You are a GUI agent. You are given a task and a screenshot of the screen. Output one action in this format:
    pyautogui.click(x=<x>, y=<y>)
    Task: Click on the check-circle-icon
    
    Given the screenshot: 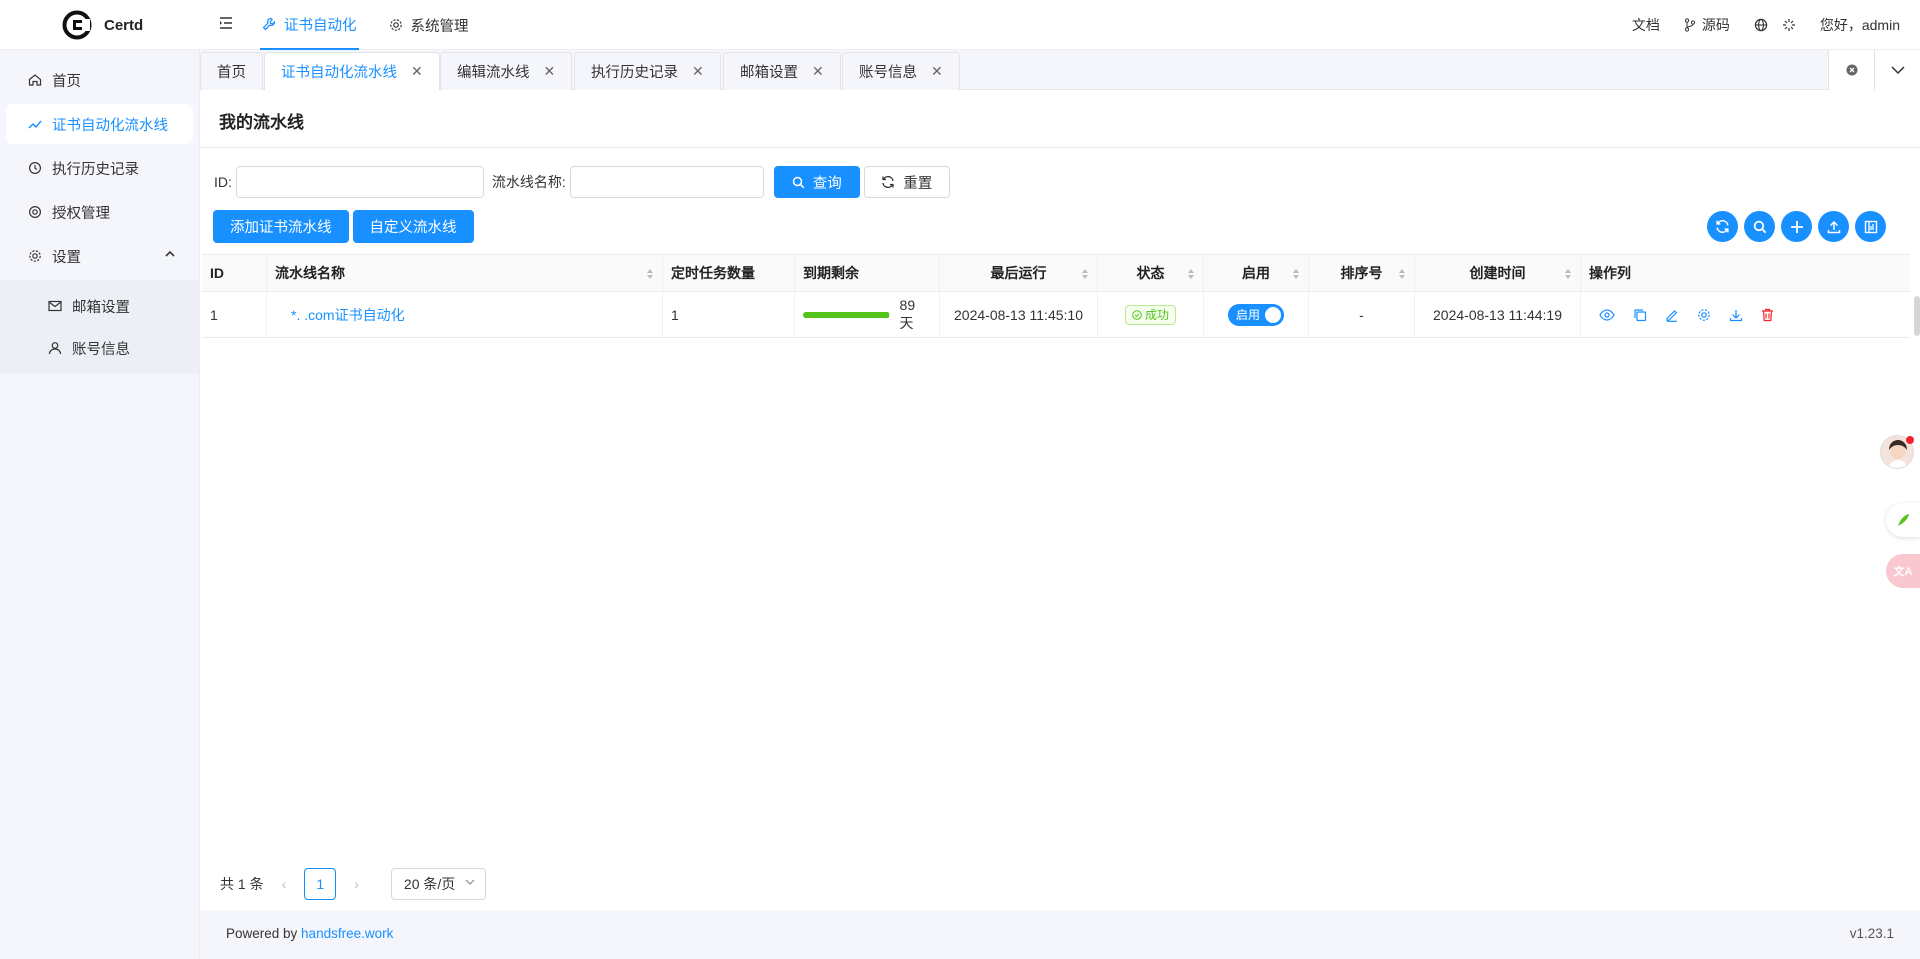 What is the action you would take?
    pyautogui.click(x=1137, y=314)
    